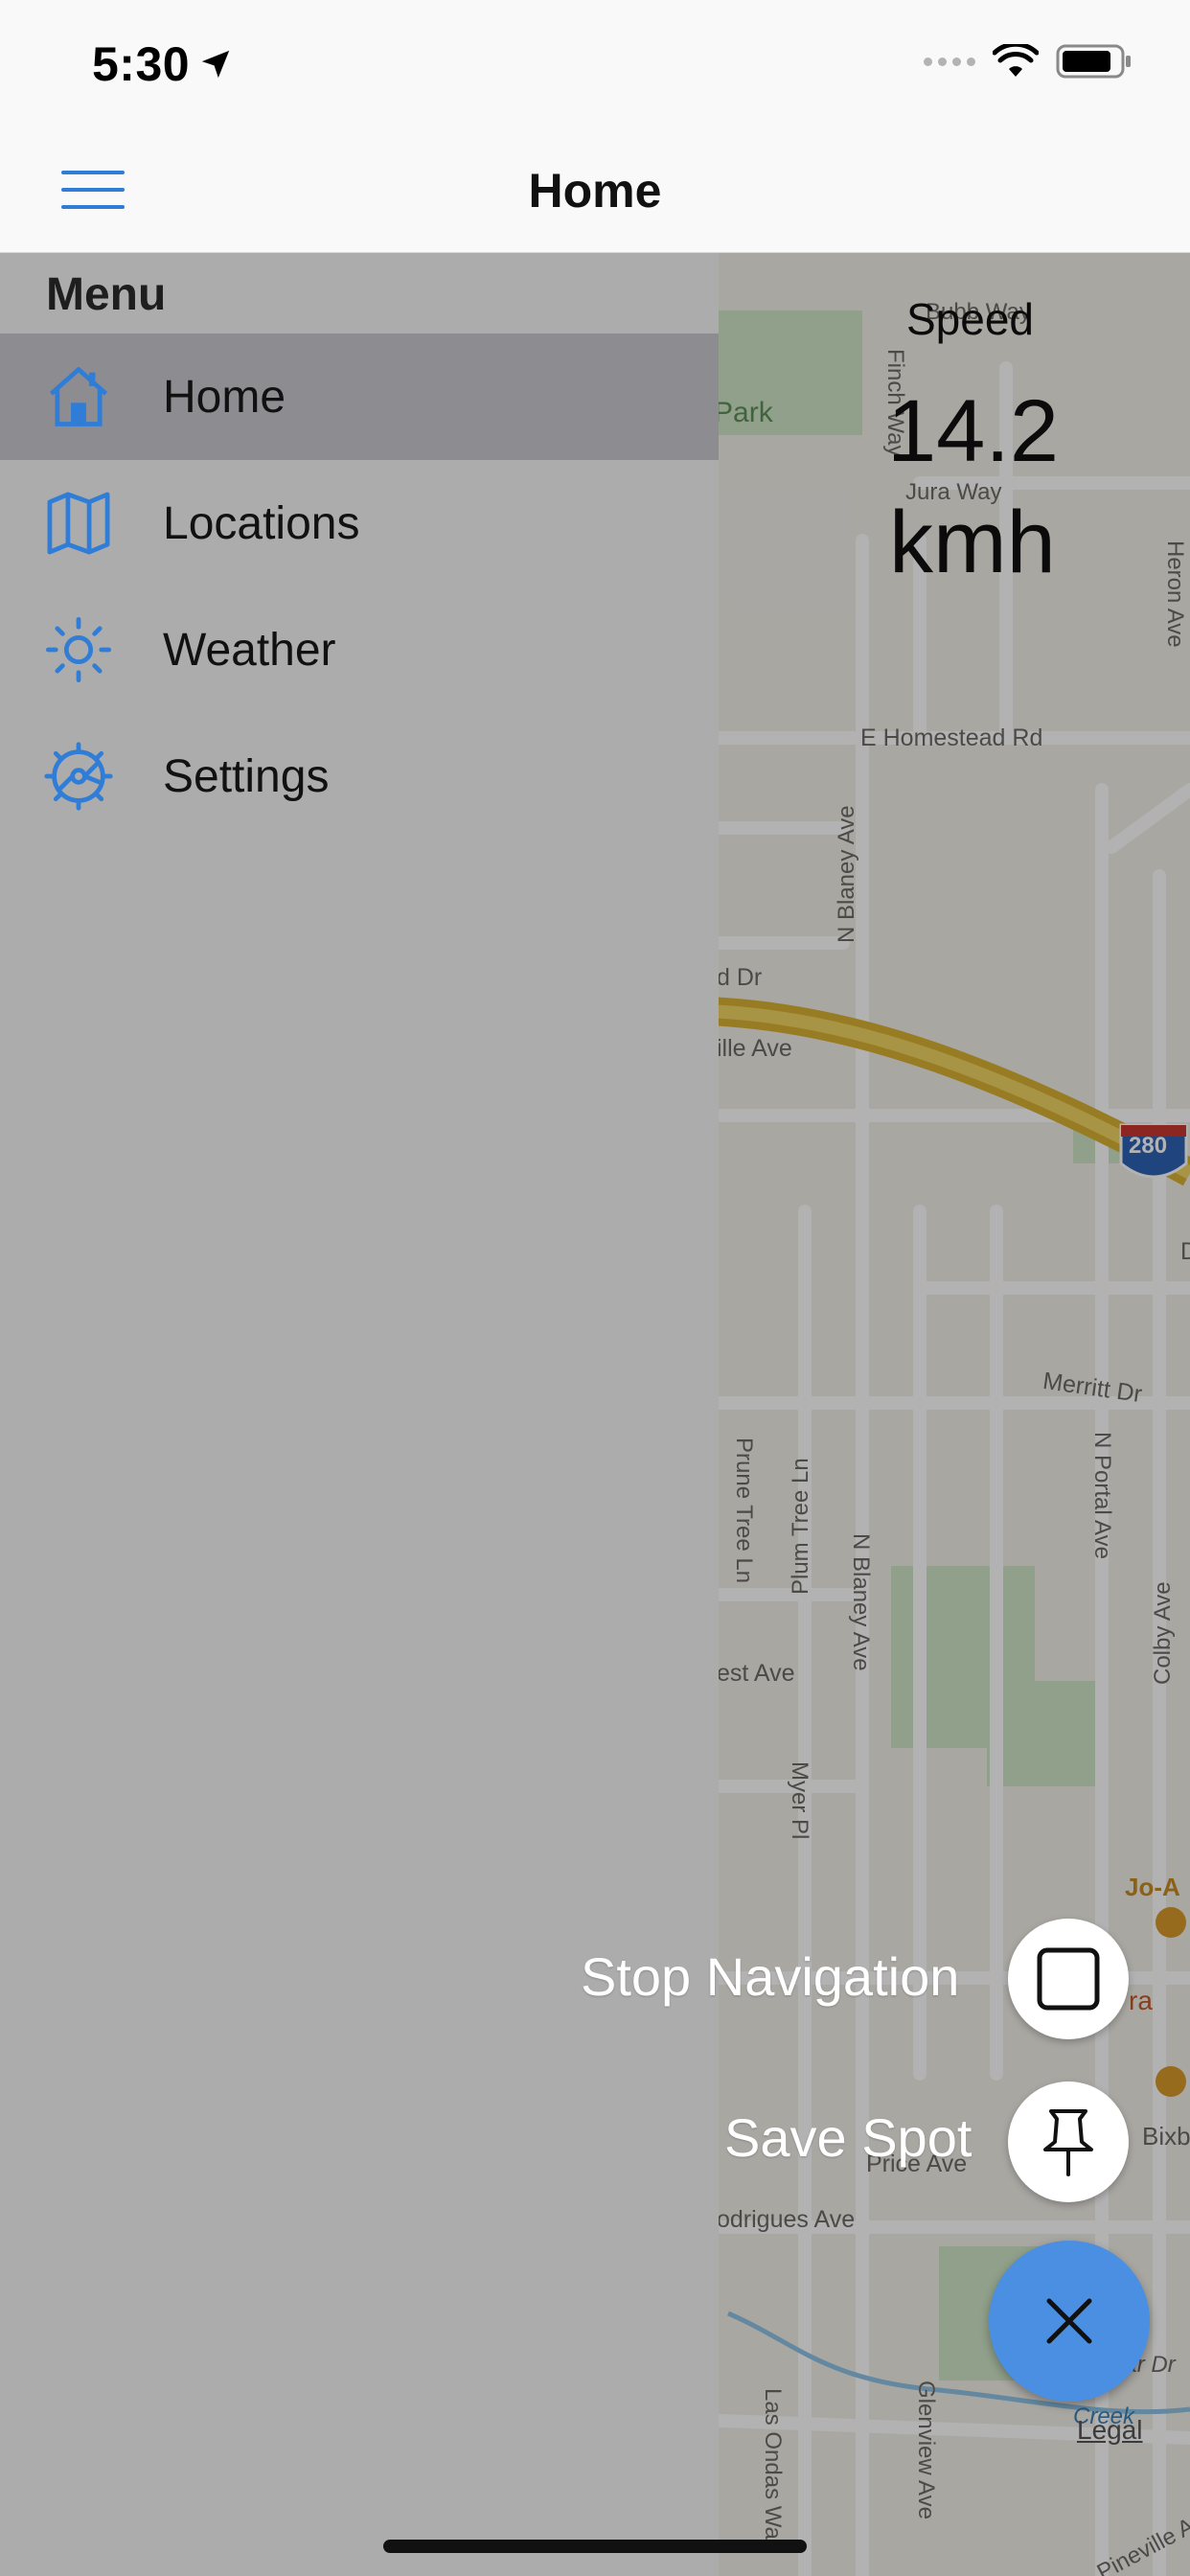 This screenshot has width=1190, height=2576. I want to click on stop-navigation-button, so click(1069, 1979).